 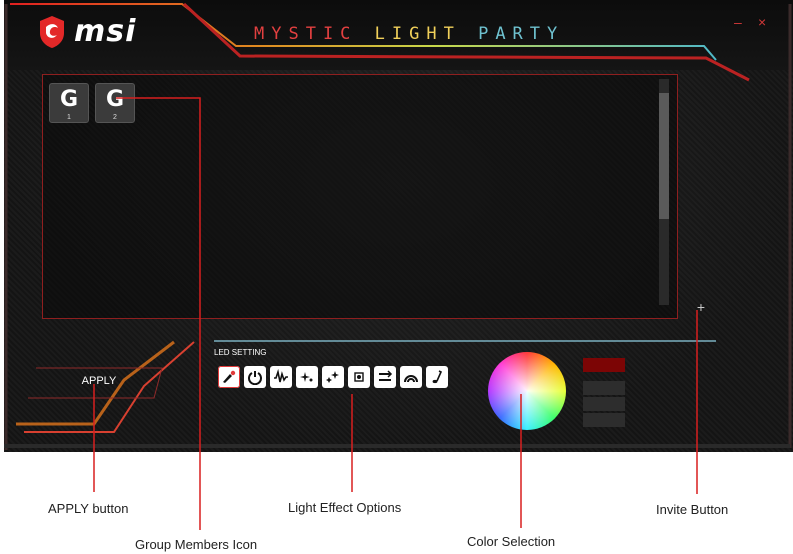 What do you see at coordinates (511, 541) in the screenshot?
I see `color-selection-annotation: Color Selection` at bounding box center [511, 541].